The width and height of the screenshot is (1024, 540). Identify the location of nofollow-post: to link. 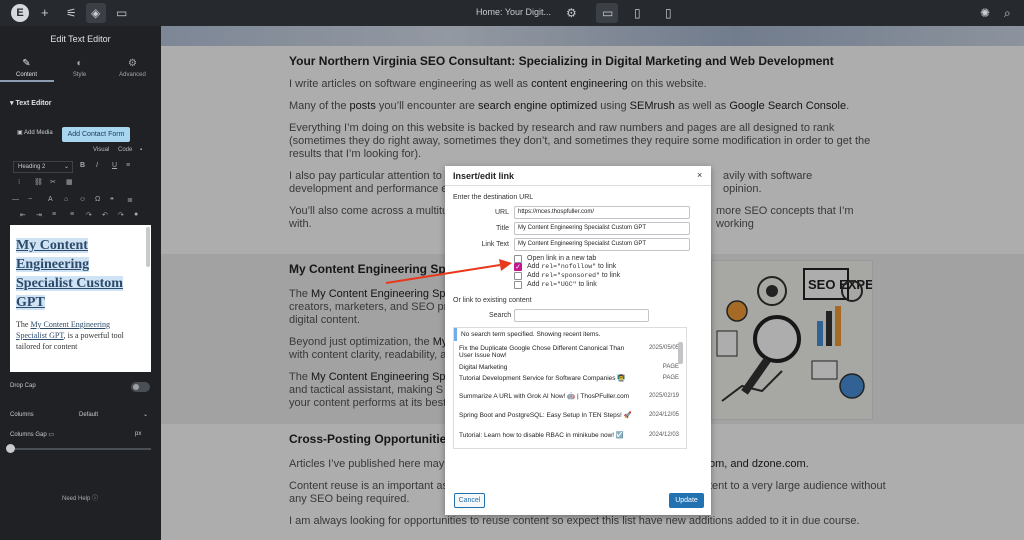
(606, 266).